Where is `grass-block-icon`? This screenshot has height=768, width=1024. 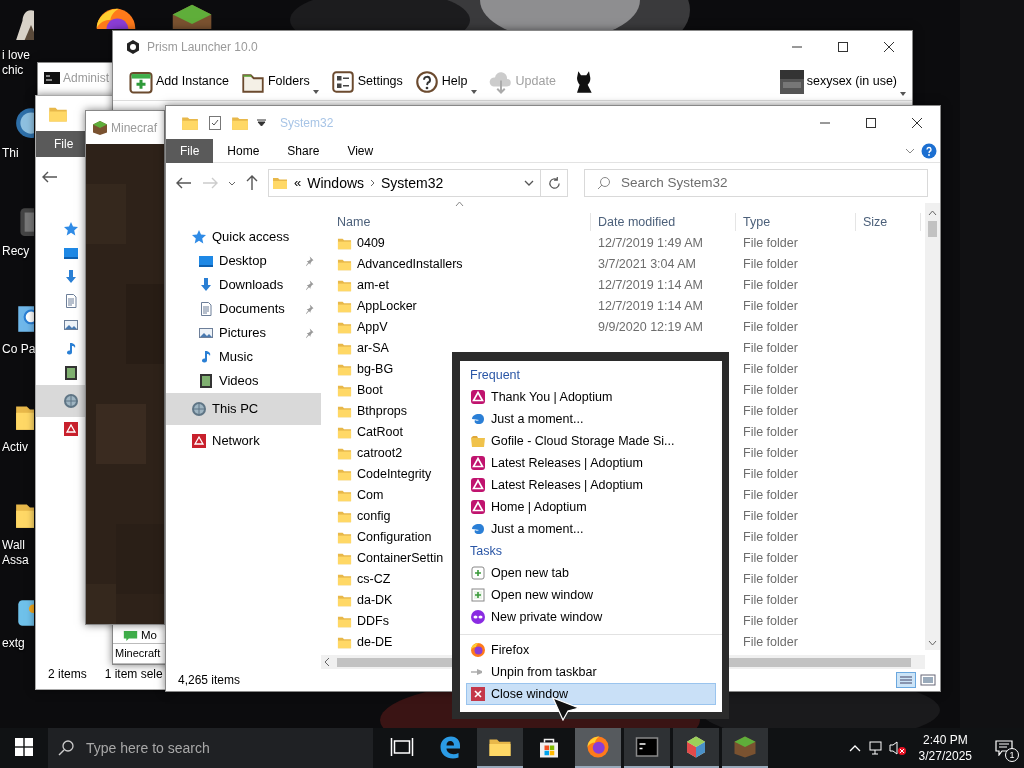 grass-block-icon is located at coordinates (745, 747).